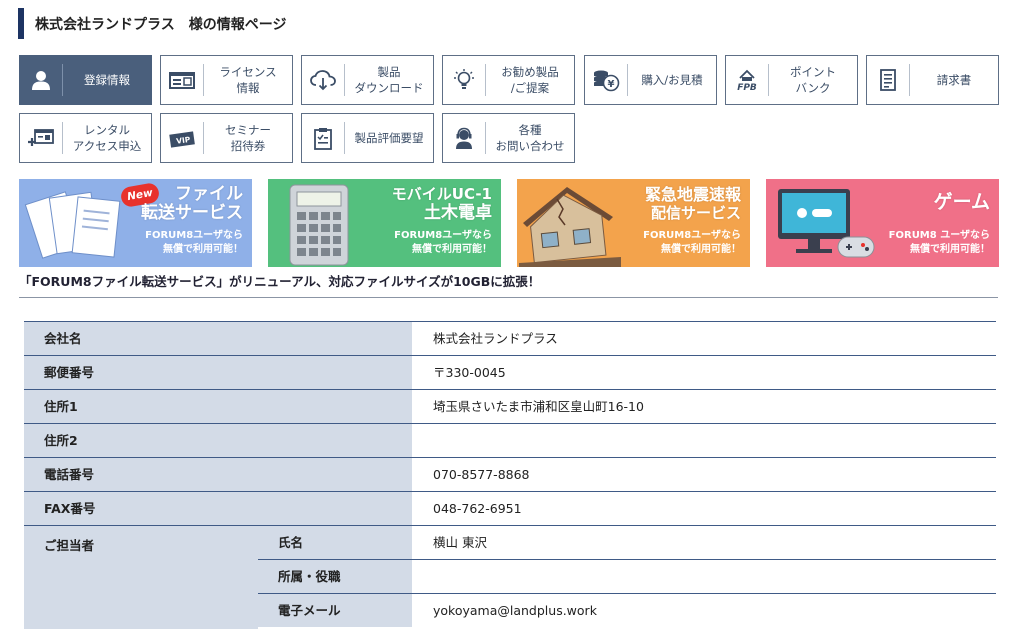  I want to click on field-label: 会社名, so click(218, 338).